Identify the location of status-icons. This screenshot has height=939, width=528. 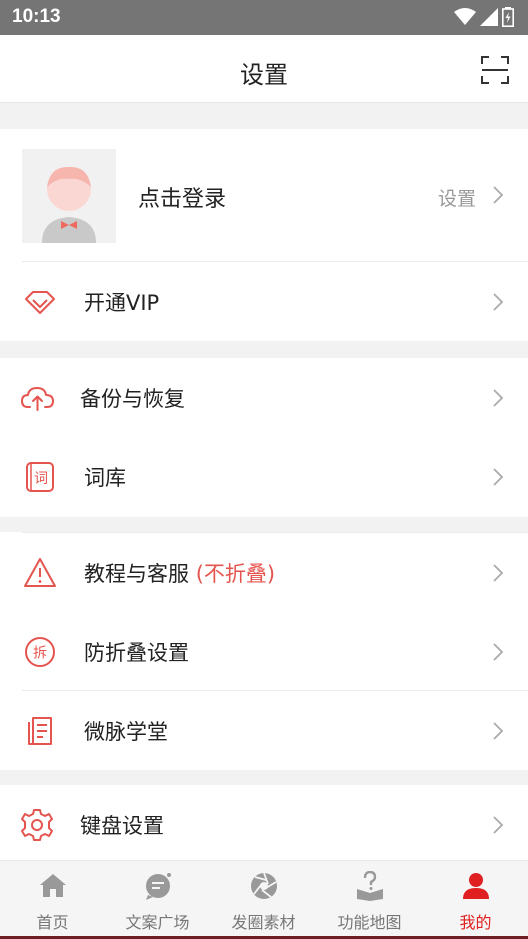
(484, 17).